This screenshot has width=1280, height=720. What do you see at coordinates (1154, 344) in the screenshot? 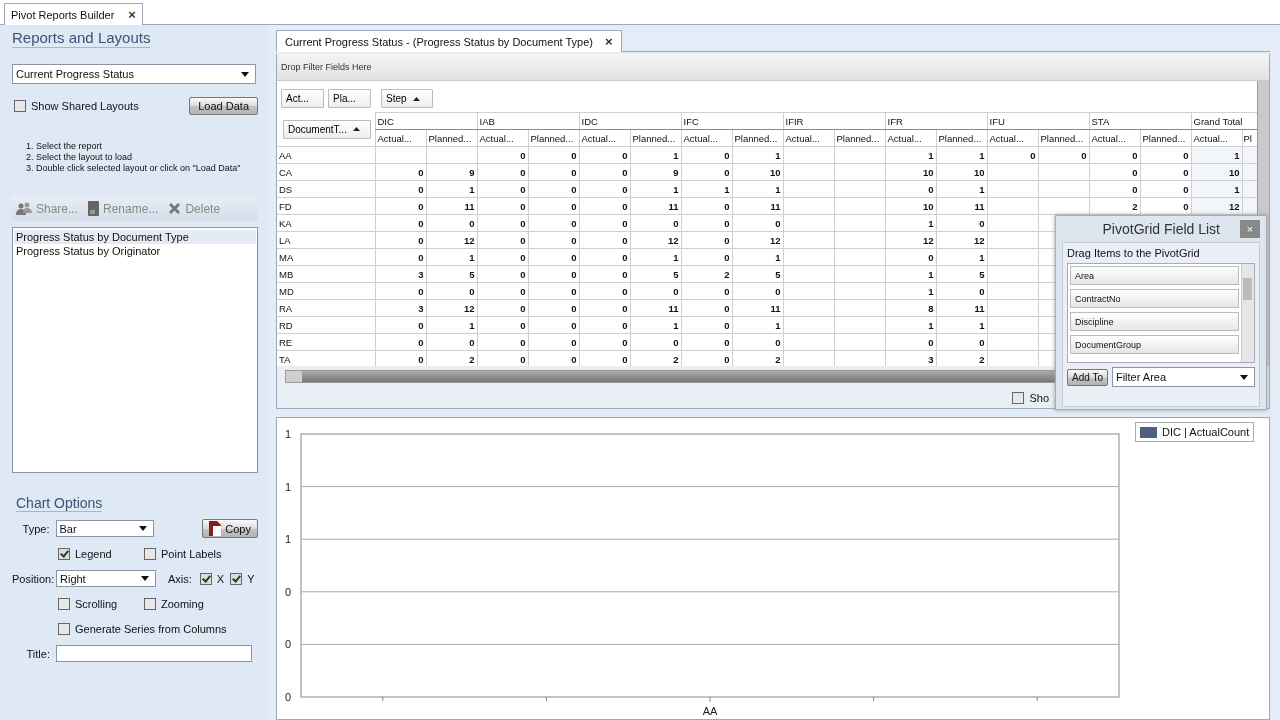
I see `field-item: DocumentGroup` at bounding box center [1154, 344].